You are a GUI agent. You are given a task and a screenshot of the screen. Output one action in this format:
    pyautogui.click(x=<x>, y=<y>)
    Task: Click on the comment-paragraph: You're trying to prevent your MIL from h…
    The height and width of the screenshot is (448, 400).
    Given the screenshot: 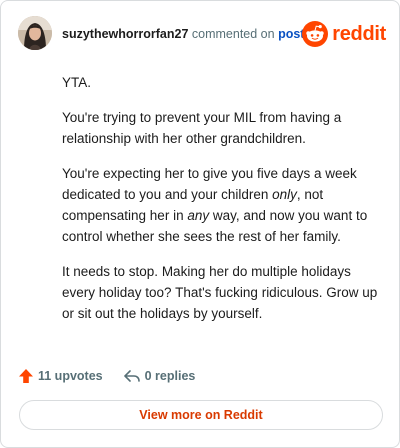 What is the action you would take?
    pyautogui.click(x=221, y=128)
    